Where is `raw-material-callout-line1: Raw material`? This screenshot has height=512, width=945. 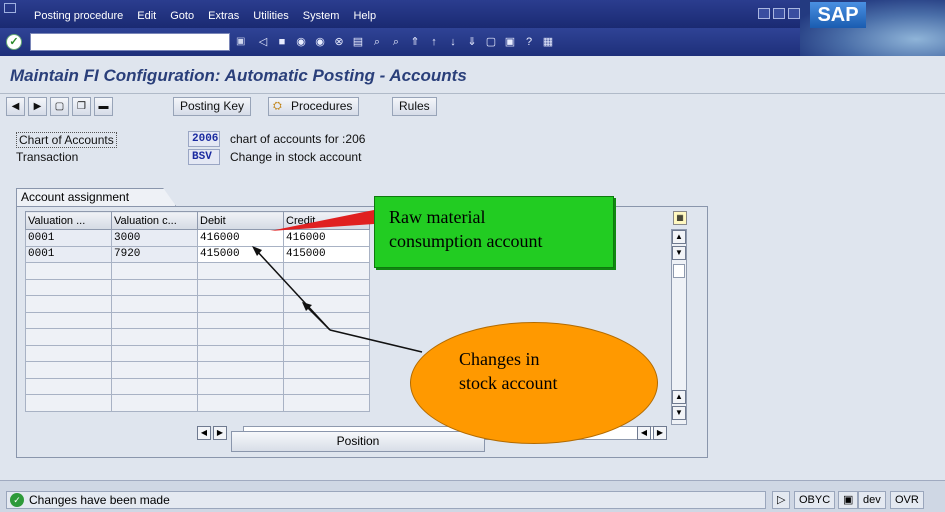
raw-material-callout-line1: Raw material is located at coordinates (437, 217).